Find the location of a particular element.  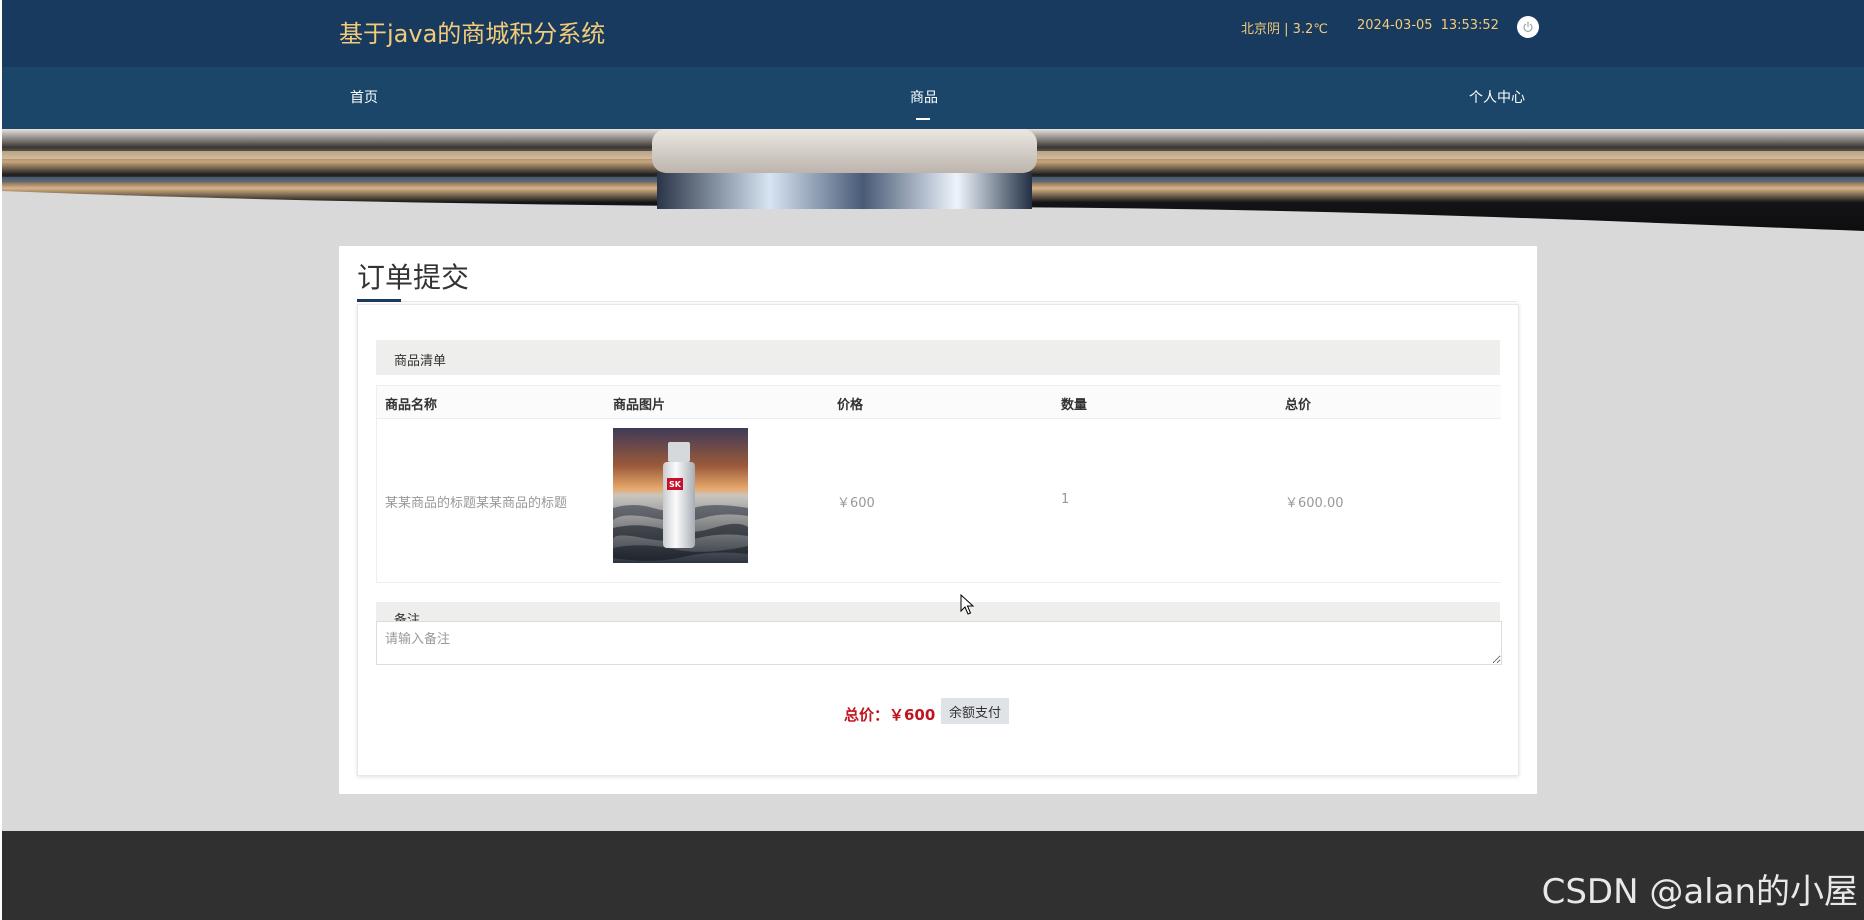

watermark-text: CSDN @alan的小屋 is located at coordinates (1699, 892).